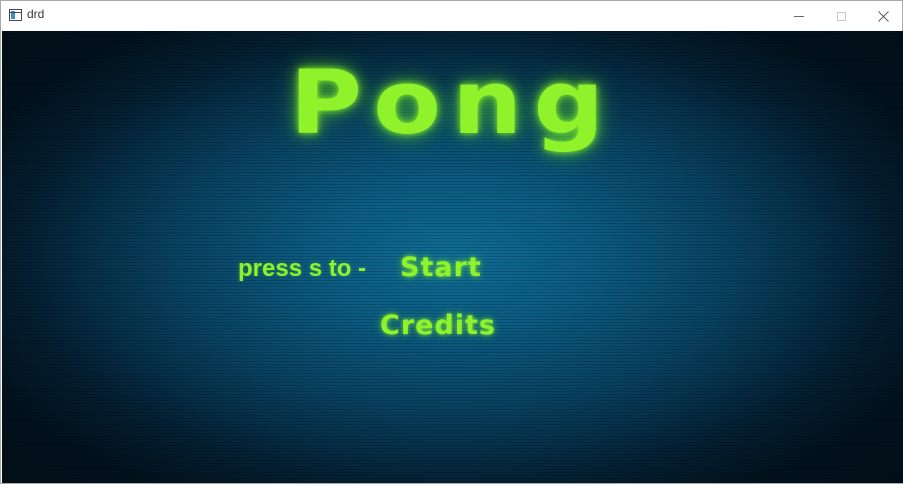 Image resolution: width=903 pixels, height=484 pixels. Describe the element at coordinates (302, 268) in the screenshot. I see `key-prompt: press s to -` at that location.